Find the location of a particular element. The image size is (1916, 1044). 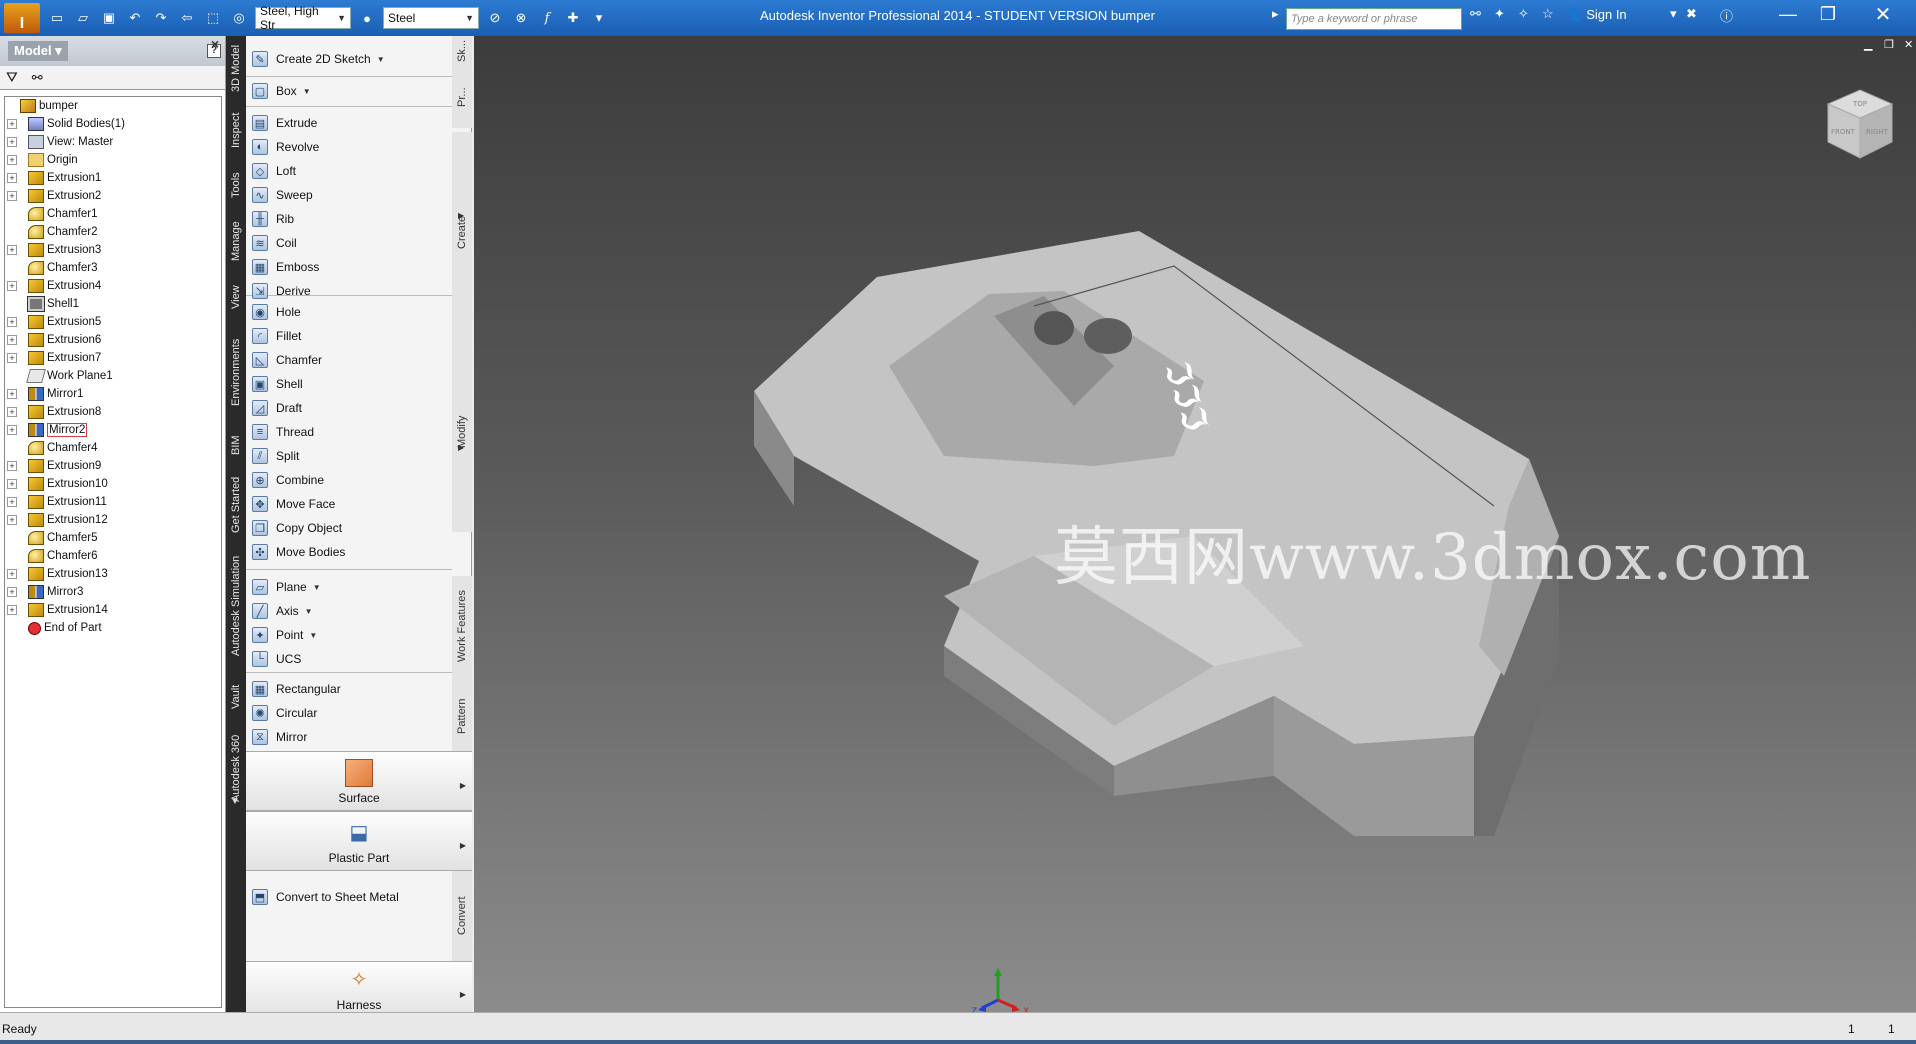

tree-node: + Extrusion14 is located at coordinates (113, 610).